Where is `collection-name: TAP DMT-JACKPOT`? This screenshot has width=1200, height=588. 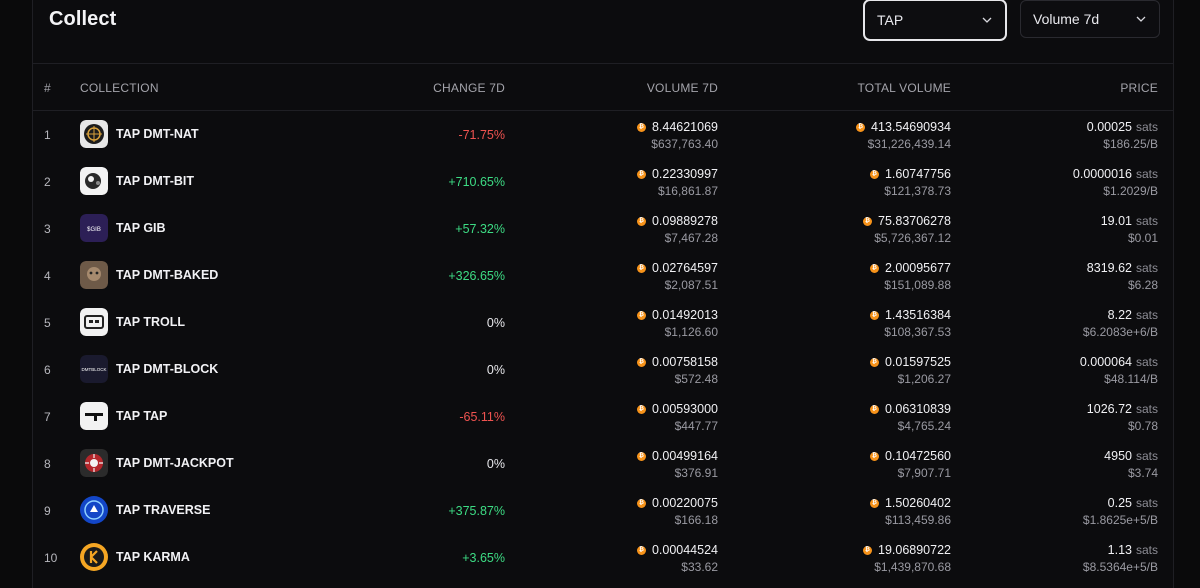
collection-name: TAP DMT-JACKPOT is located at coordinates (175, 463).